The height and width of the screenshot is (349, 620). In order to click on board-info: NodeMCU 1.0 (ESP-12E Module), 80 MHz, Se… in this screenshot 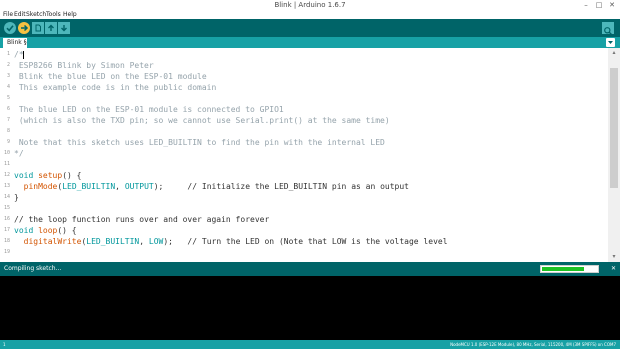, I will do `click(533, 344)`.